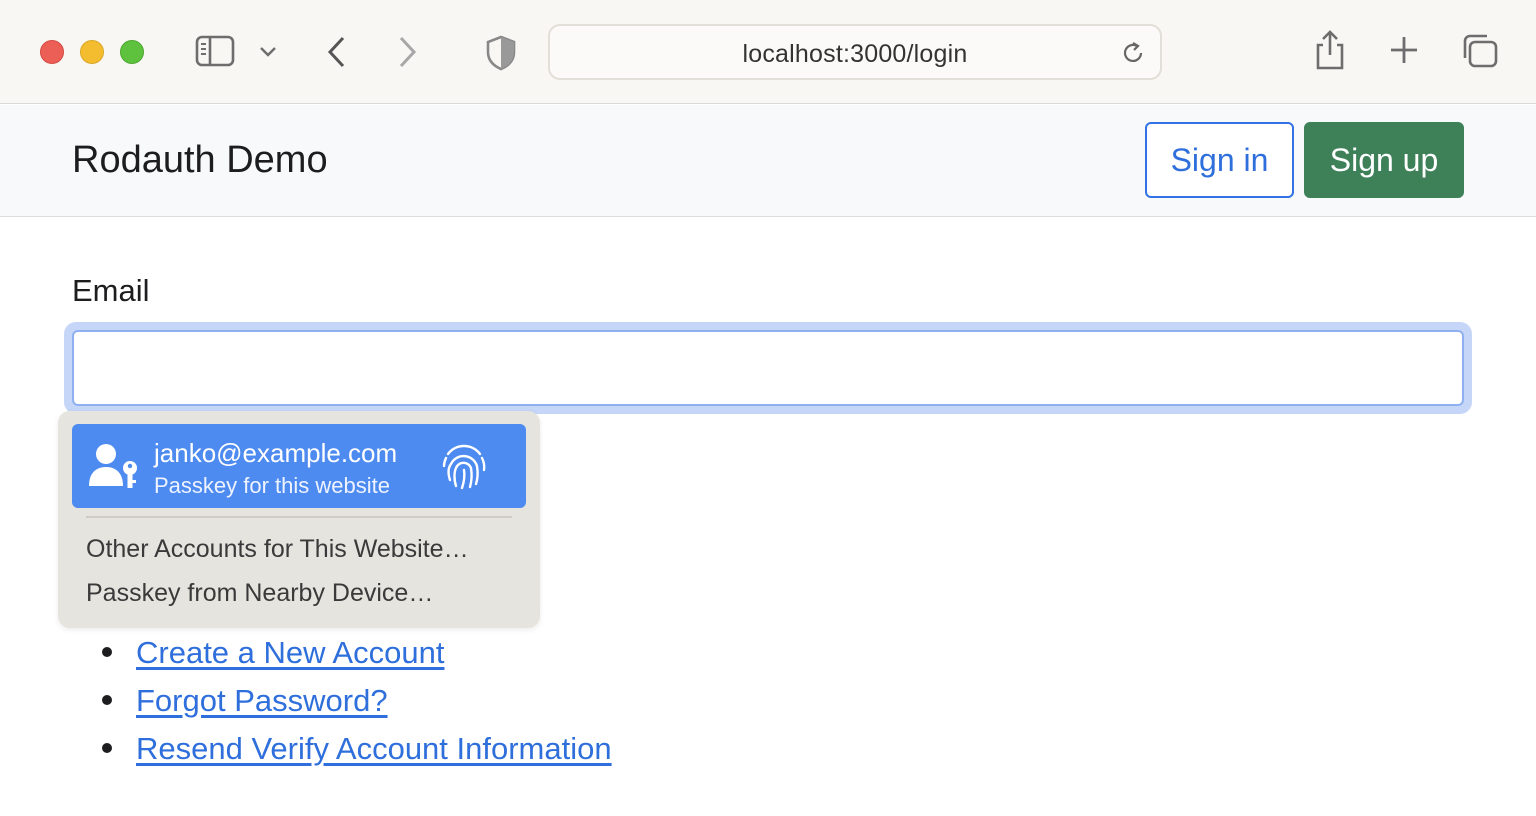  What do you see at coordinates (464, 468) in the screenshot?
I see `fingerprint-icon` at bounding box center [464, 468].